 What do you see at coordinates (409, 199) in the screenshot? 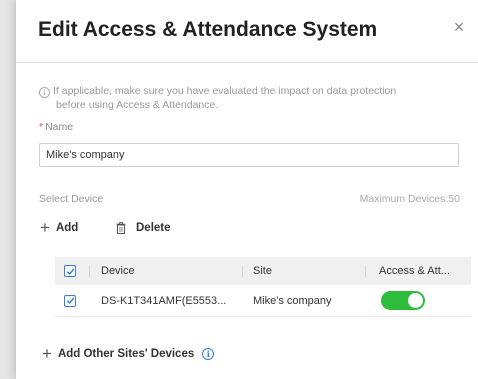
I see `max-devices-label: Maximum Devices:50` at bounding box center [409, 199].